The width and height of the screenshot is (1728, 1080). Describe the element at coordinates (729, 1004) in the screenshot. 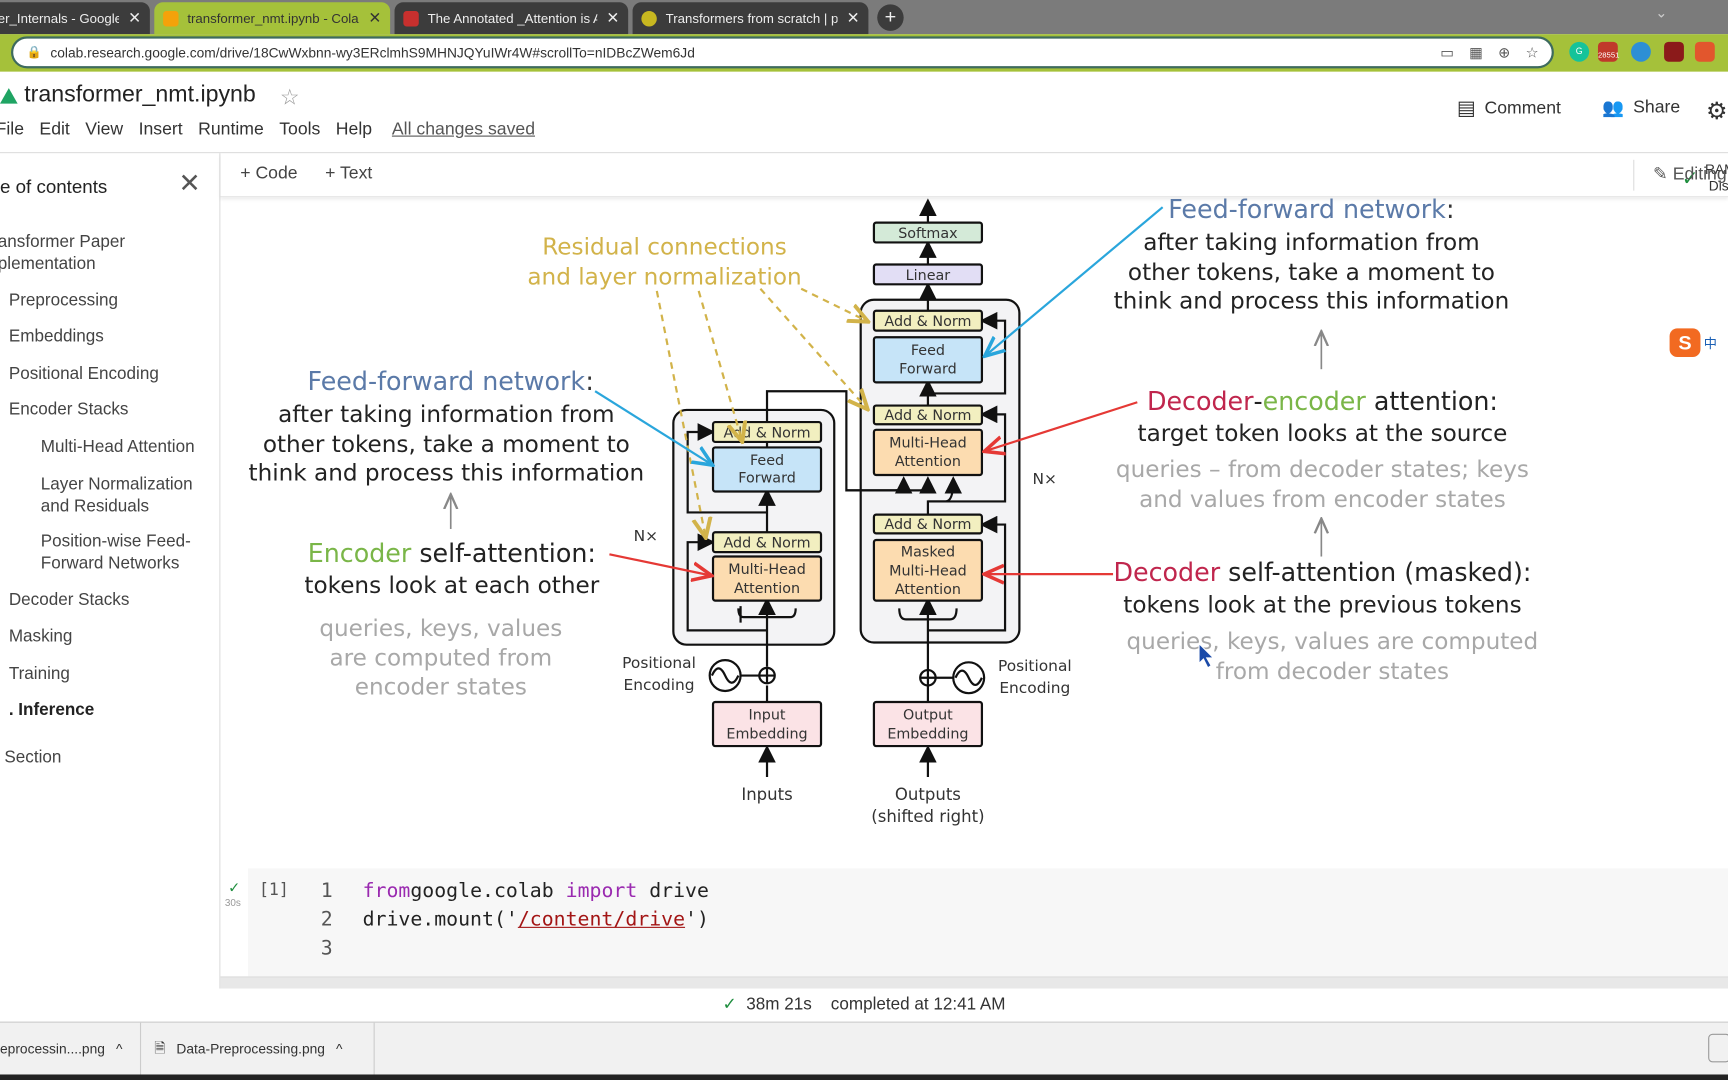

I see `status-check-icon: ✓` at that location.